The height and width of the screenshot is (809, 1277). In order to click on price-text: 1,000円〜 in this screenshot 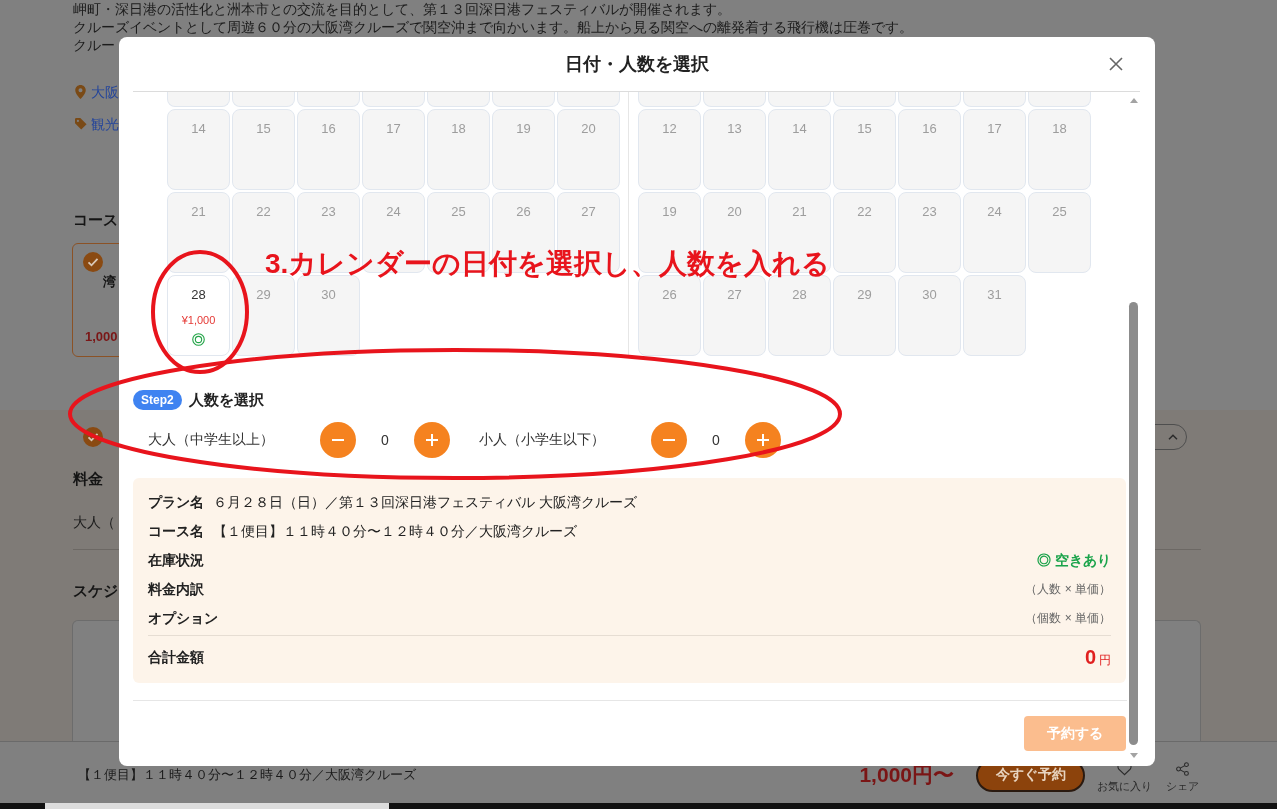, I will do `click(906, 775)`.